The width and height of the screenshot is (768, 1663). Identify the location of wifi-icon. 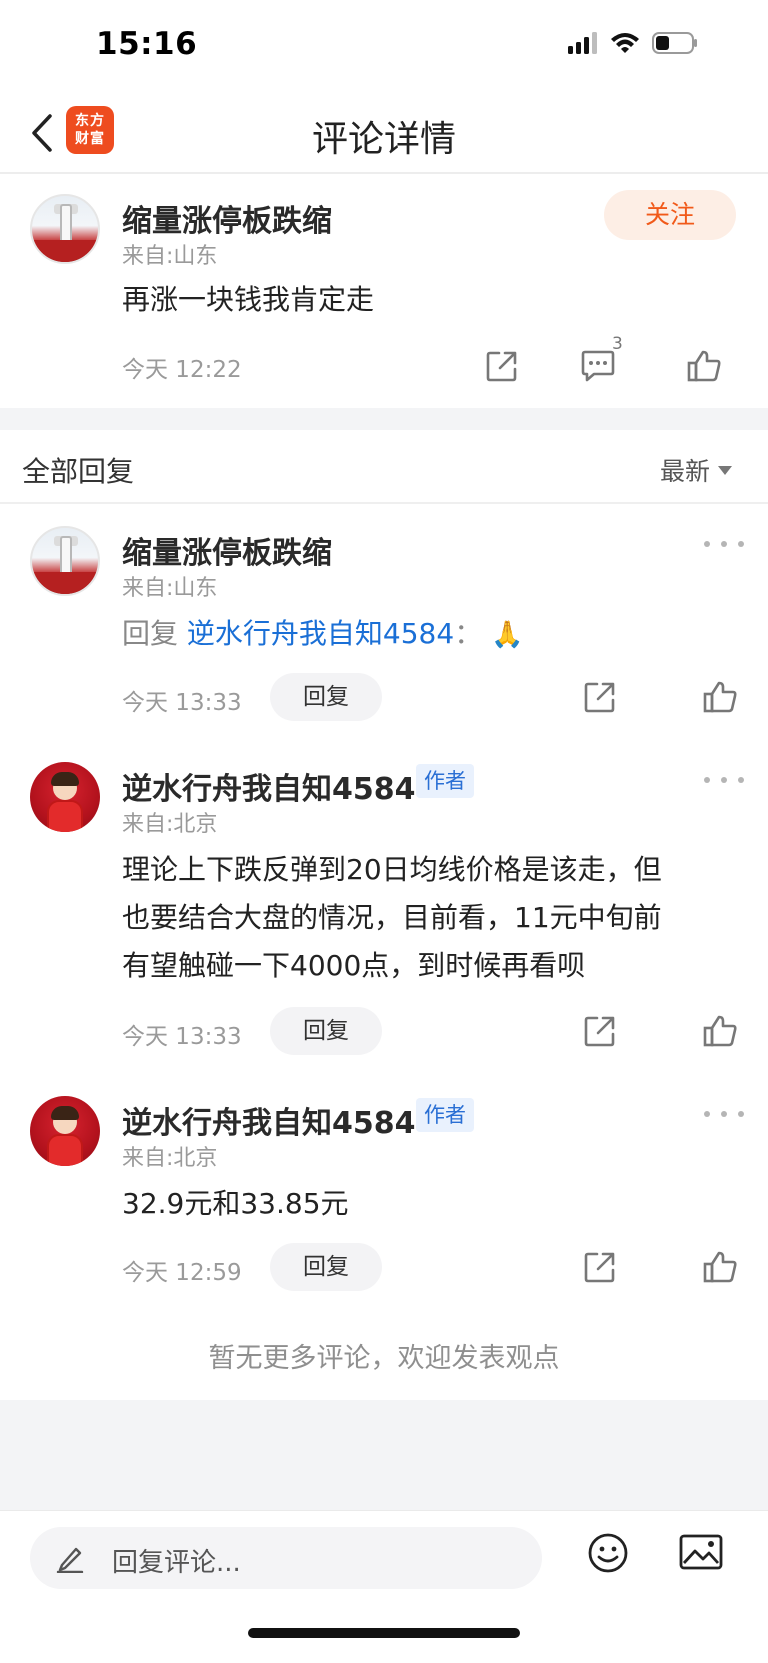
(625, 43).